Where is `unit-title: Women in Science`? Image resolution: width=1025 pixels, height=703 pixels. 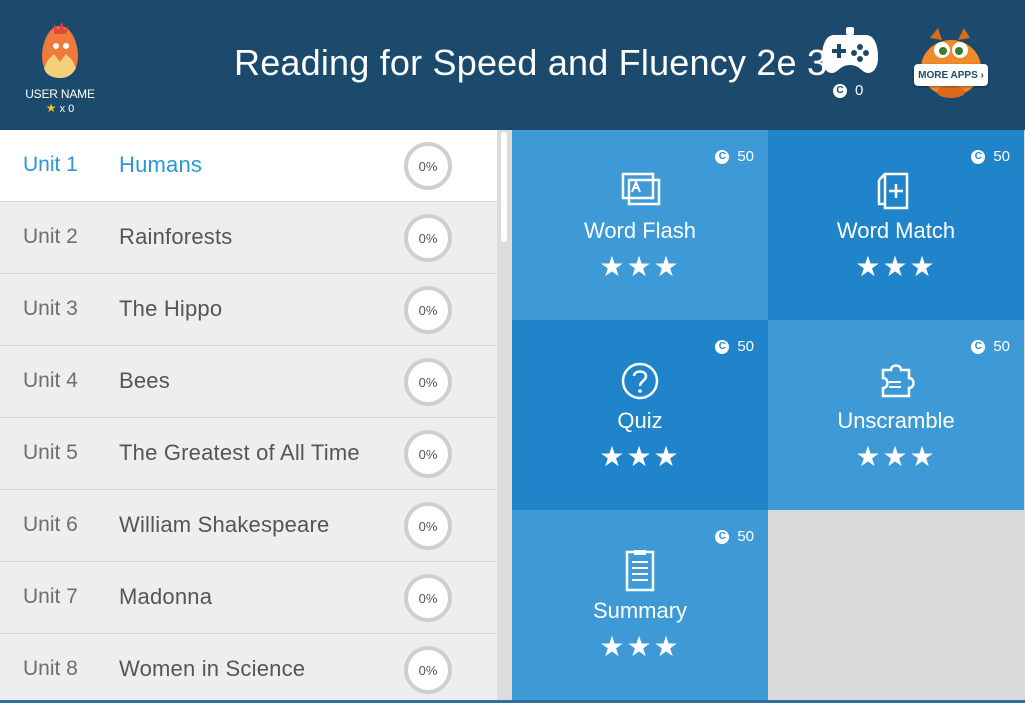
unit-title: Women in Science is located at coordinates (212, 668).